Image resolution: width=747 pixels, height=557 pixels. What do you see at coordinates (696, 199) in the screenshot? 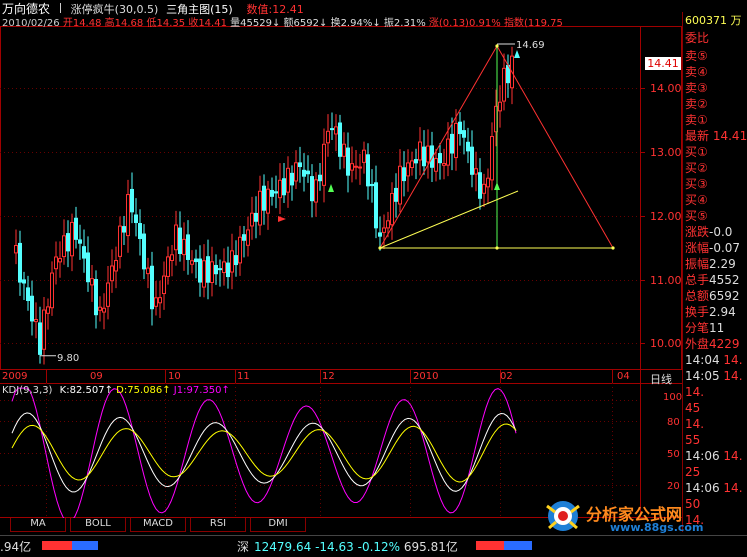
I see `buy-level-4: 买④` at bounding box center [696, 199].